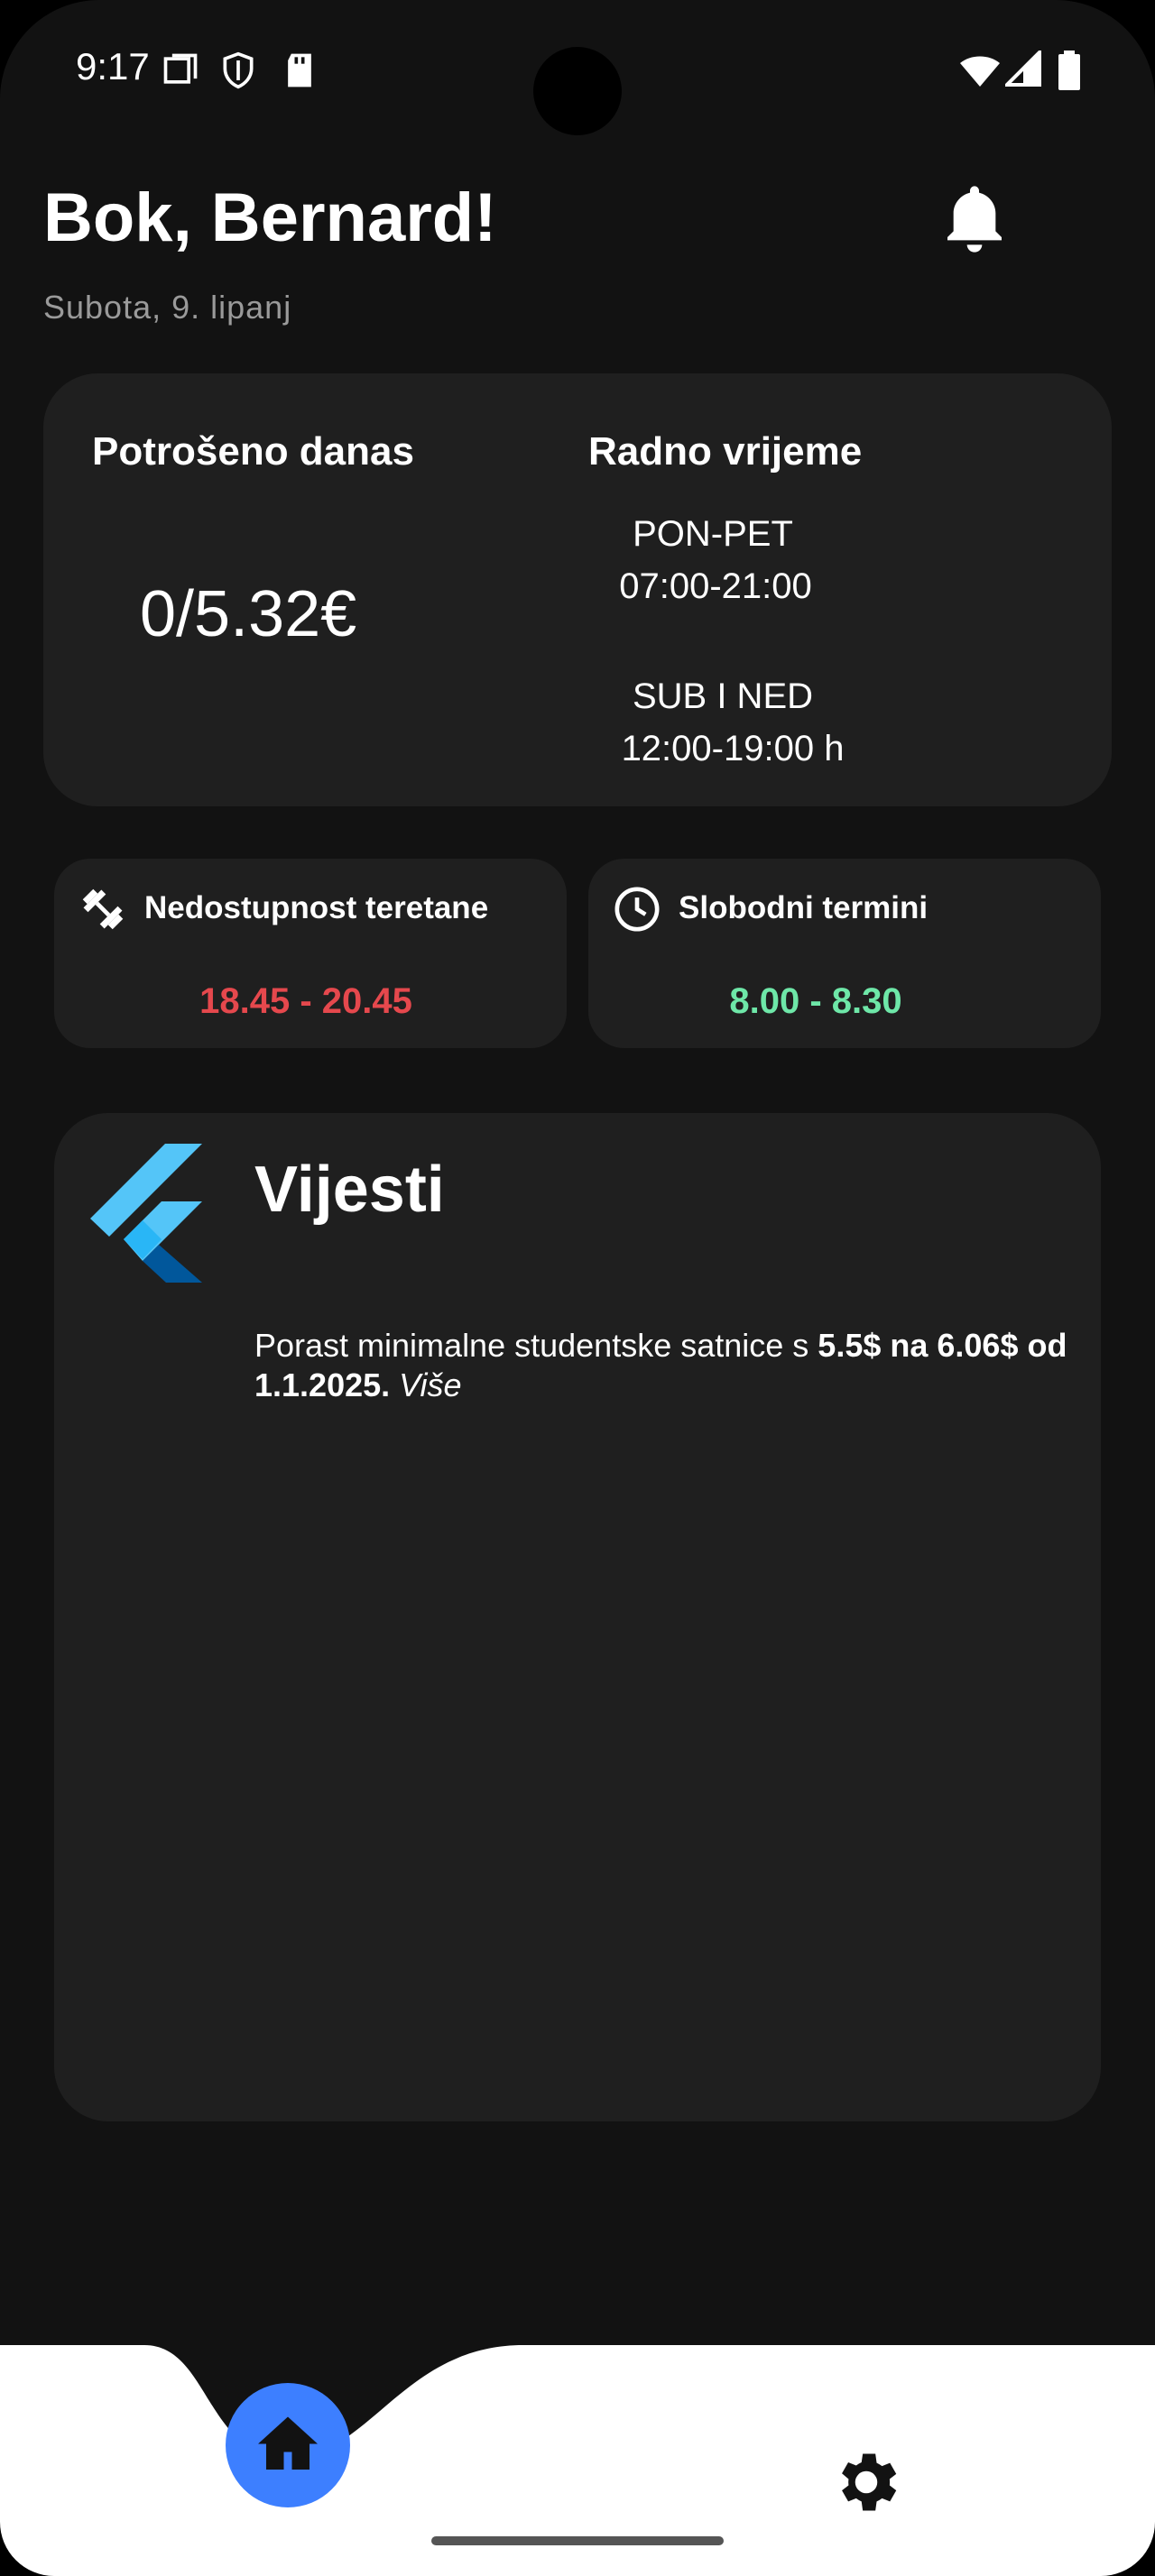 The height and width of the screenshot is (2576, 1155). What do you see at coordinates (299, 70) in the screenshot?
I see `sd-card-icon` at bounding box center [299, 70].